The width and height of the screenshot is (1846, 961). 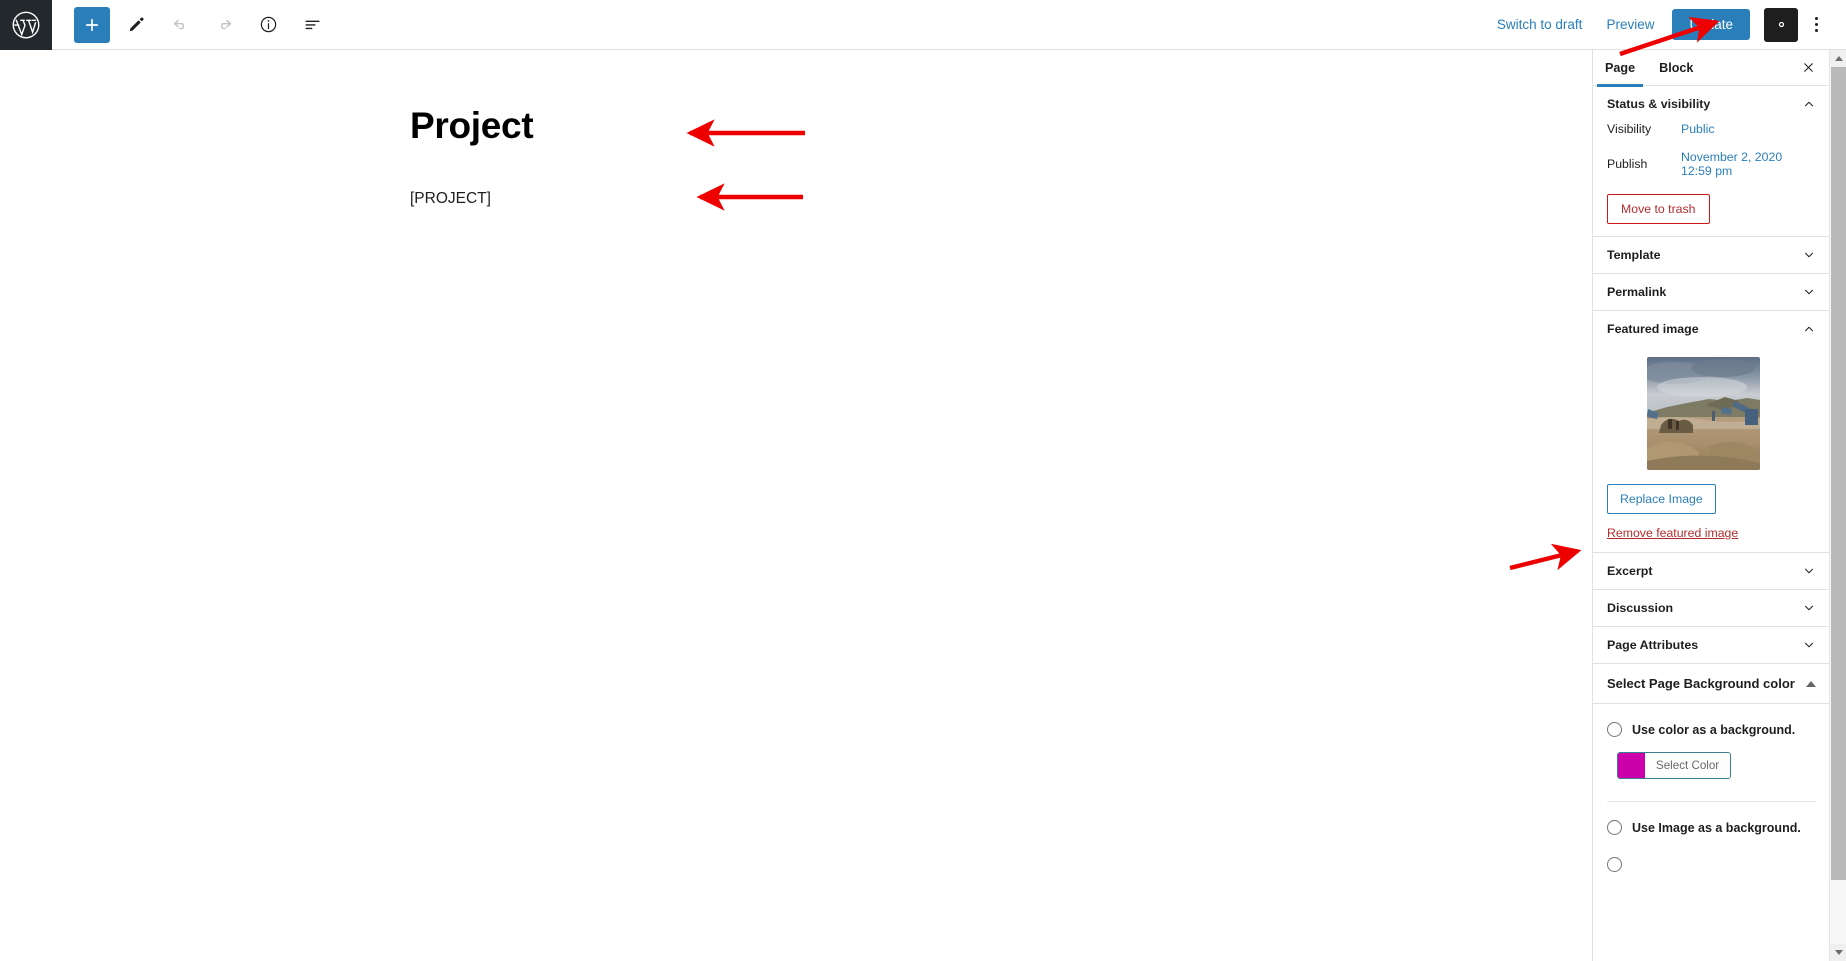 What do you see at coordinates (1676, 68) in the screenshot?
I see `tab-block: Block` at bounding box center [1676, 68].